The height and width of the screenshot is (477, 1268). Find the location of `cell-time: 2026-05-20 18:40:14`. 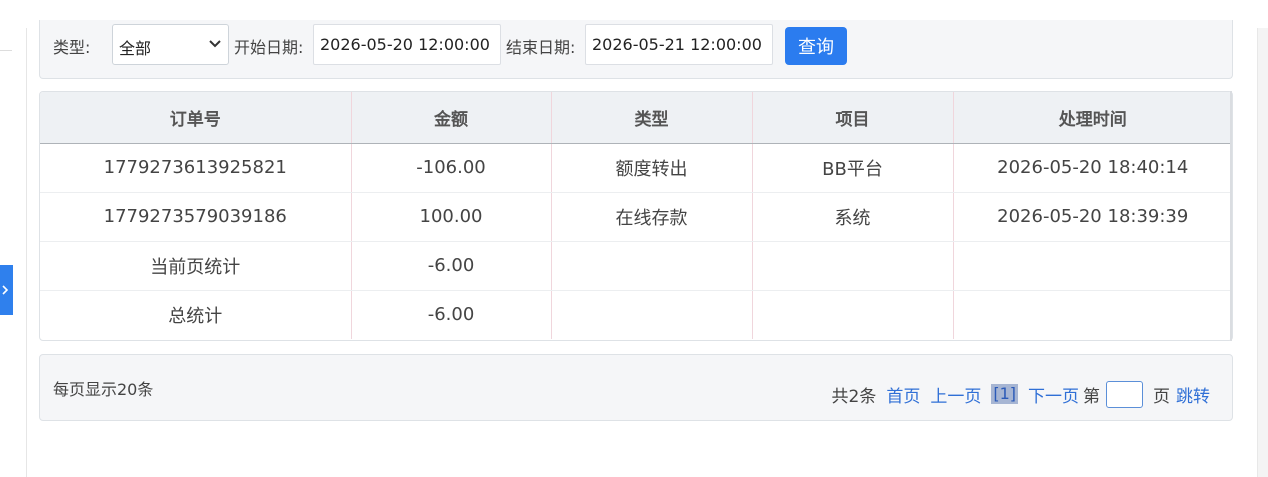

cell-time: 2026-05-20 18:40:14 is located at coordinates (1092, 168).